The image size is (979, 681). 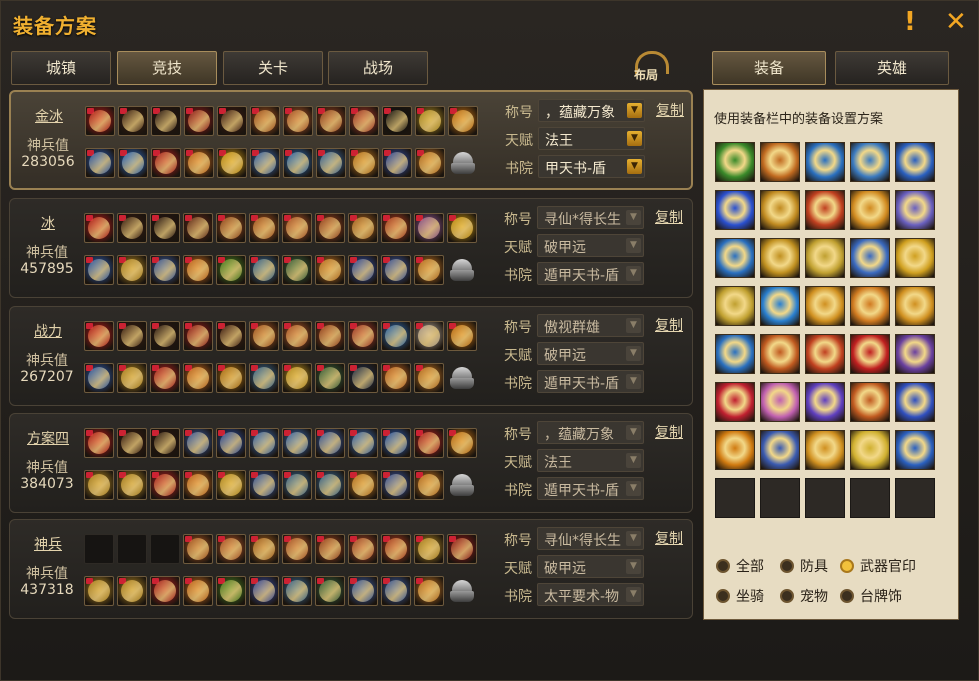 I want to click on help-icon: !, so click(x=910, y=22).